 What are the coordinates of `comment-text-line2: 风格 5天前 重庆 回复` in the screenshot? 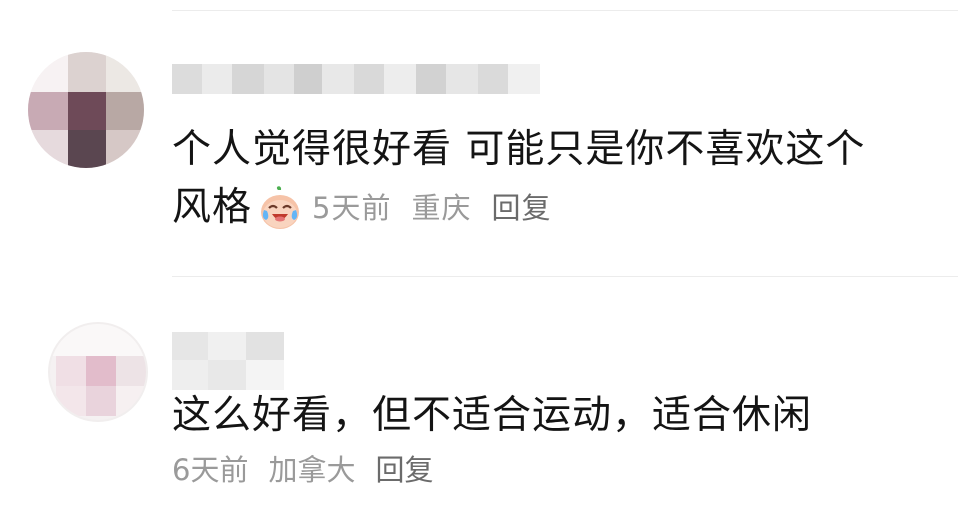 It's located at (362, 208).